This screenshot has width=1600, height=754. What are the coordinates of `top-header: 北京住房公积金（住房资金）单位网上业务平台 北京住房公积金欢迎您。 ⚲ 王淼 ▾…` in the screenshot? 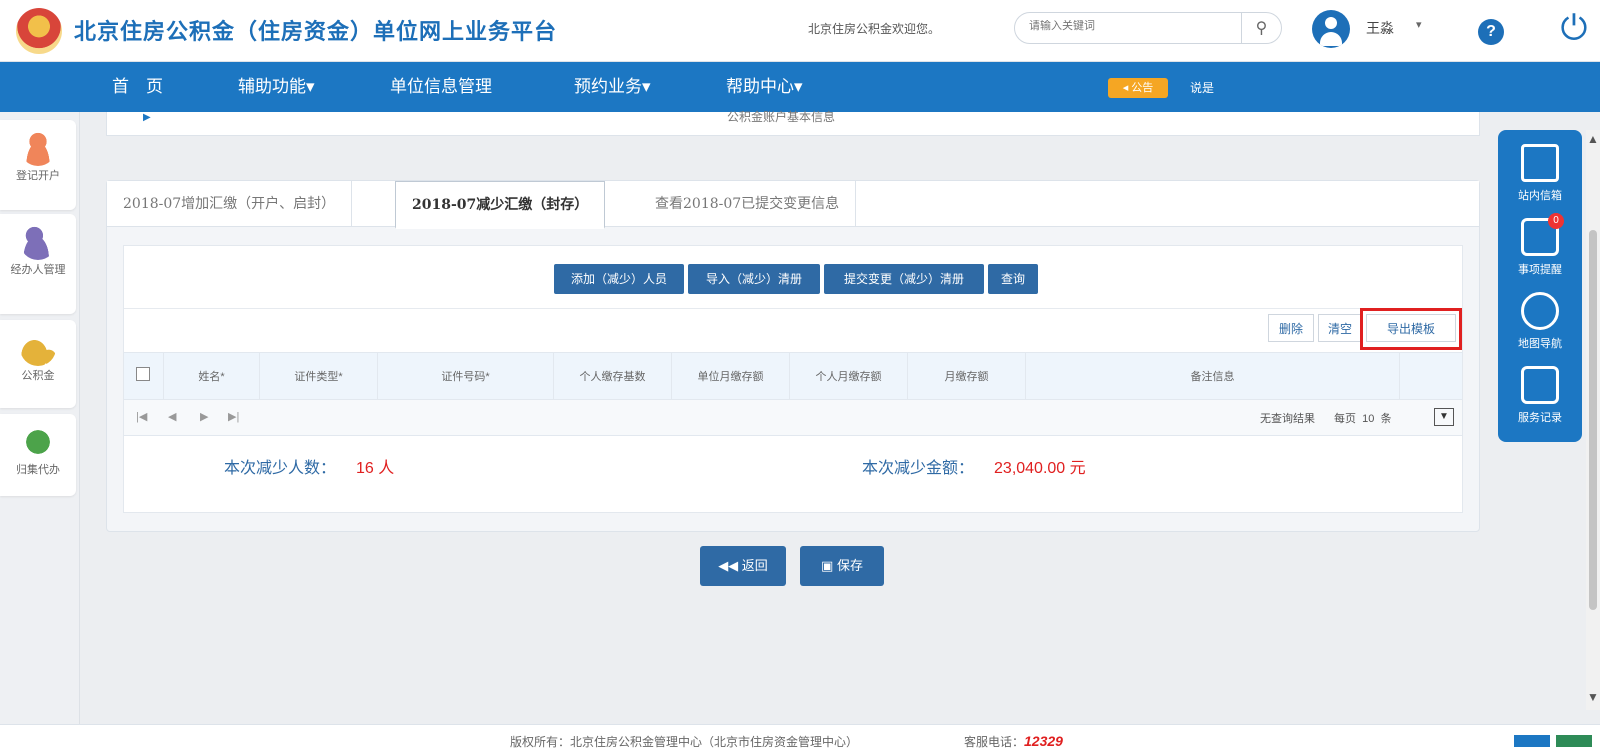 It's located at (800, 31).